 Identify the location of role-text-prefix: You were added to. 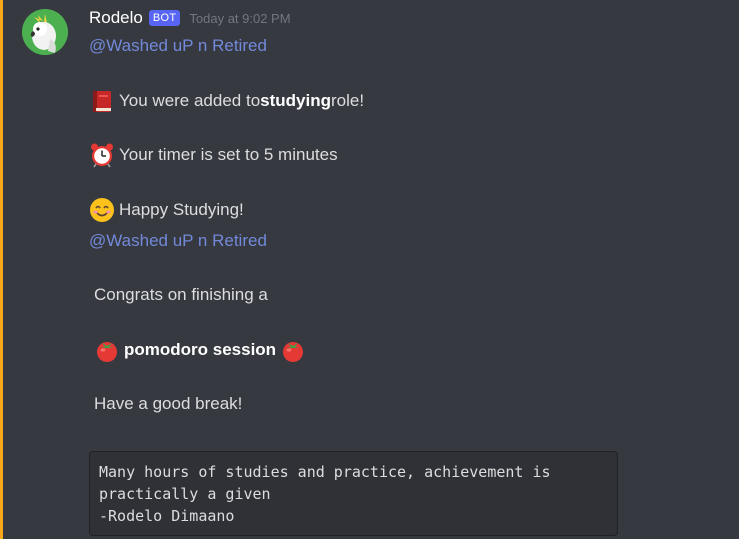
(190, 100).